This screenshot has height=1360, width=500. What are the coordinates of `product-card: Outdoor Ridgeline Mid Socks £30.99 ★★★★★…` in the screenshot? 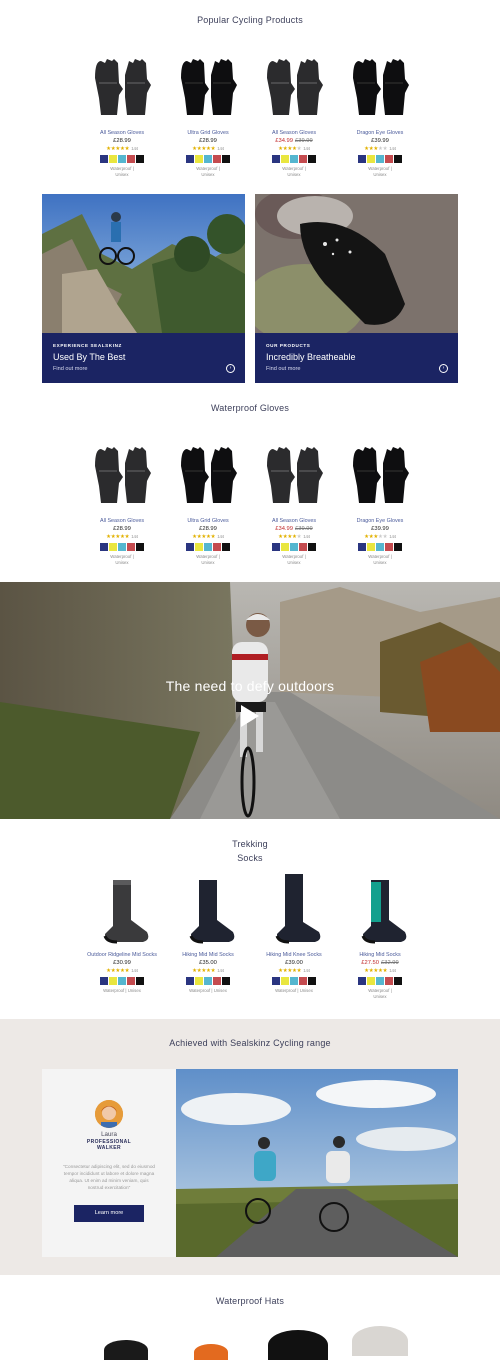 It's located at (122, 932).